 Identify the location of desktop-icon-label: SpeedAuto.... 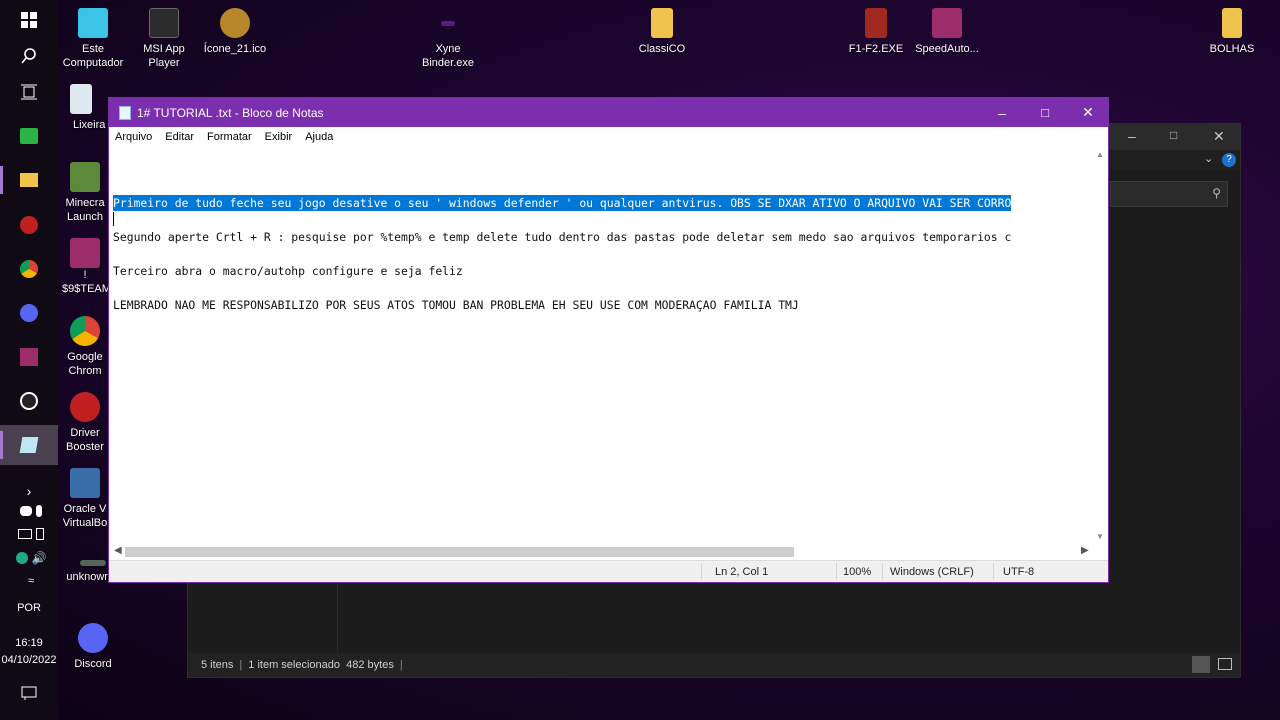
(947, 49).